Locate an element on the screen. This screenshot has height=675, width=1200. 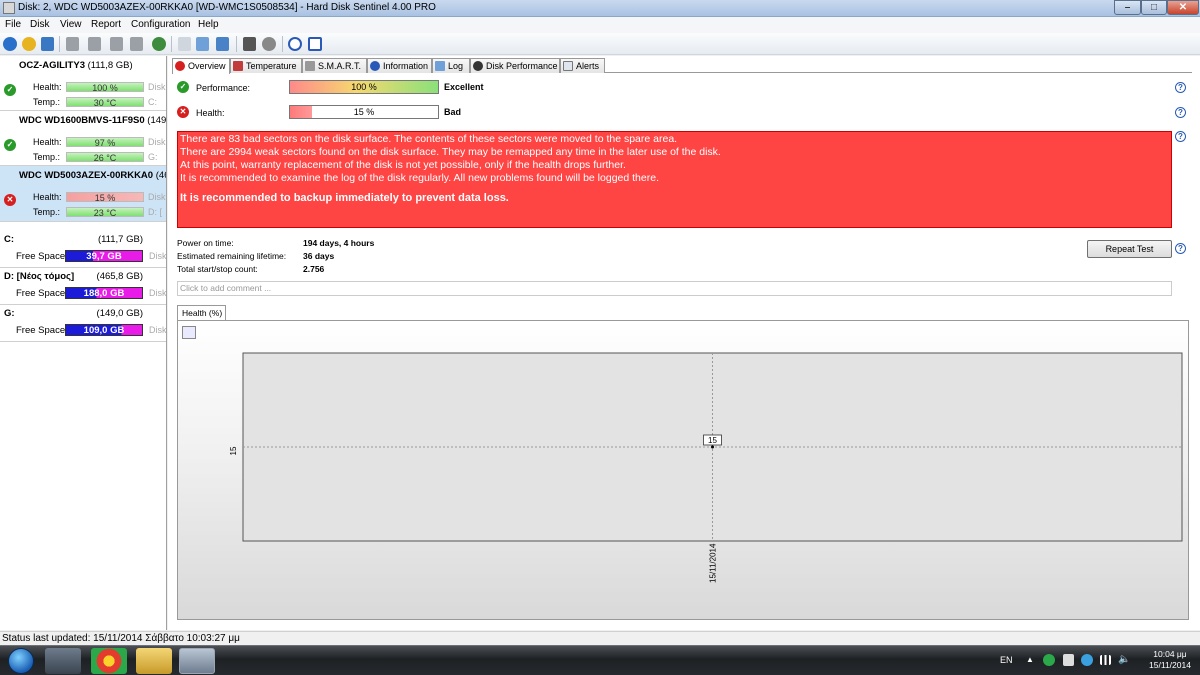
disk-side-label: D: [ is located at coordinates (155, 212).